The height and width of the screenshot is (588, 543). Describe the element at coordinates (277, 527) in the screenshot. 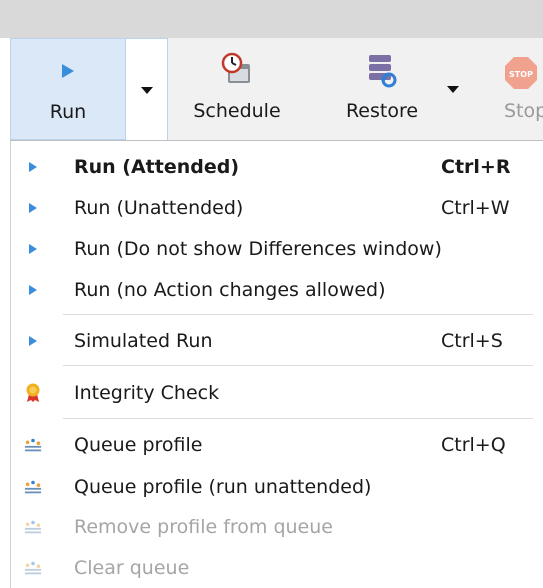

I see `menu-item-remove-profile-from-queue: Remove profile from queue` at that location.